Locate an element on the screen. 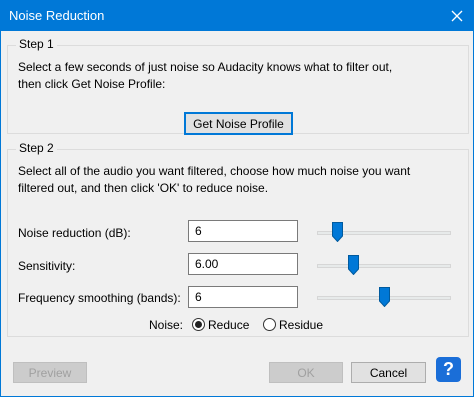  reduce-radio-label: Reduce is located at coordinates (228, 325).